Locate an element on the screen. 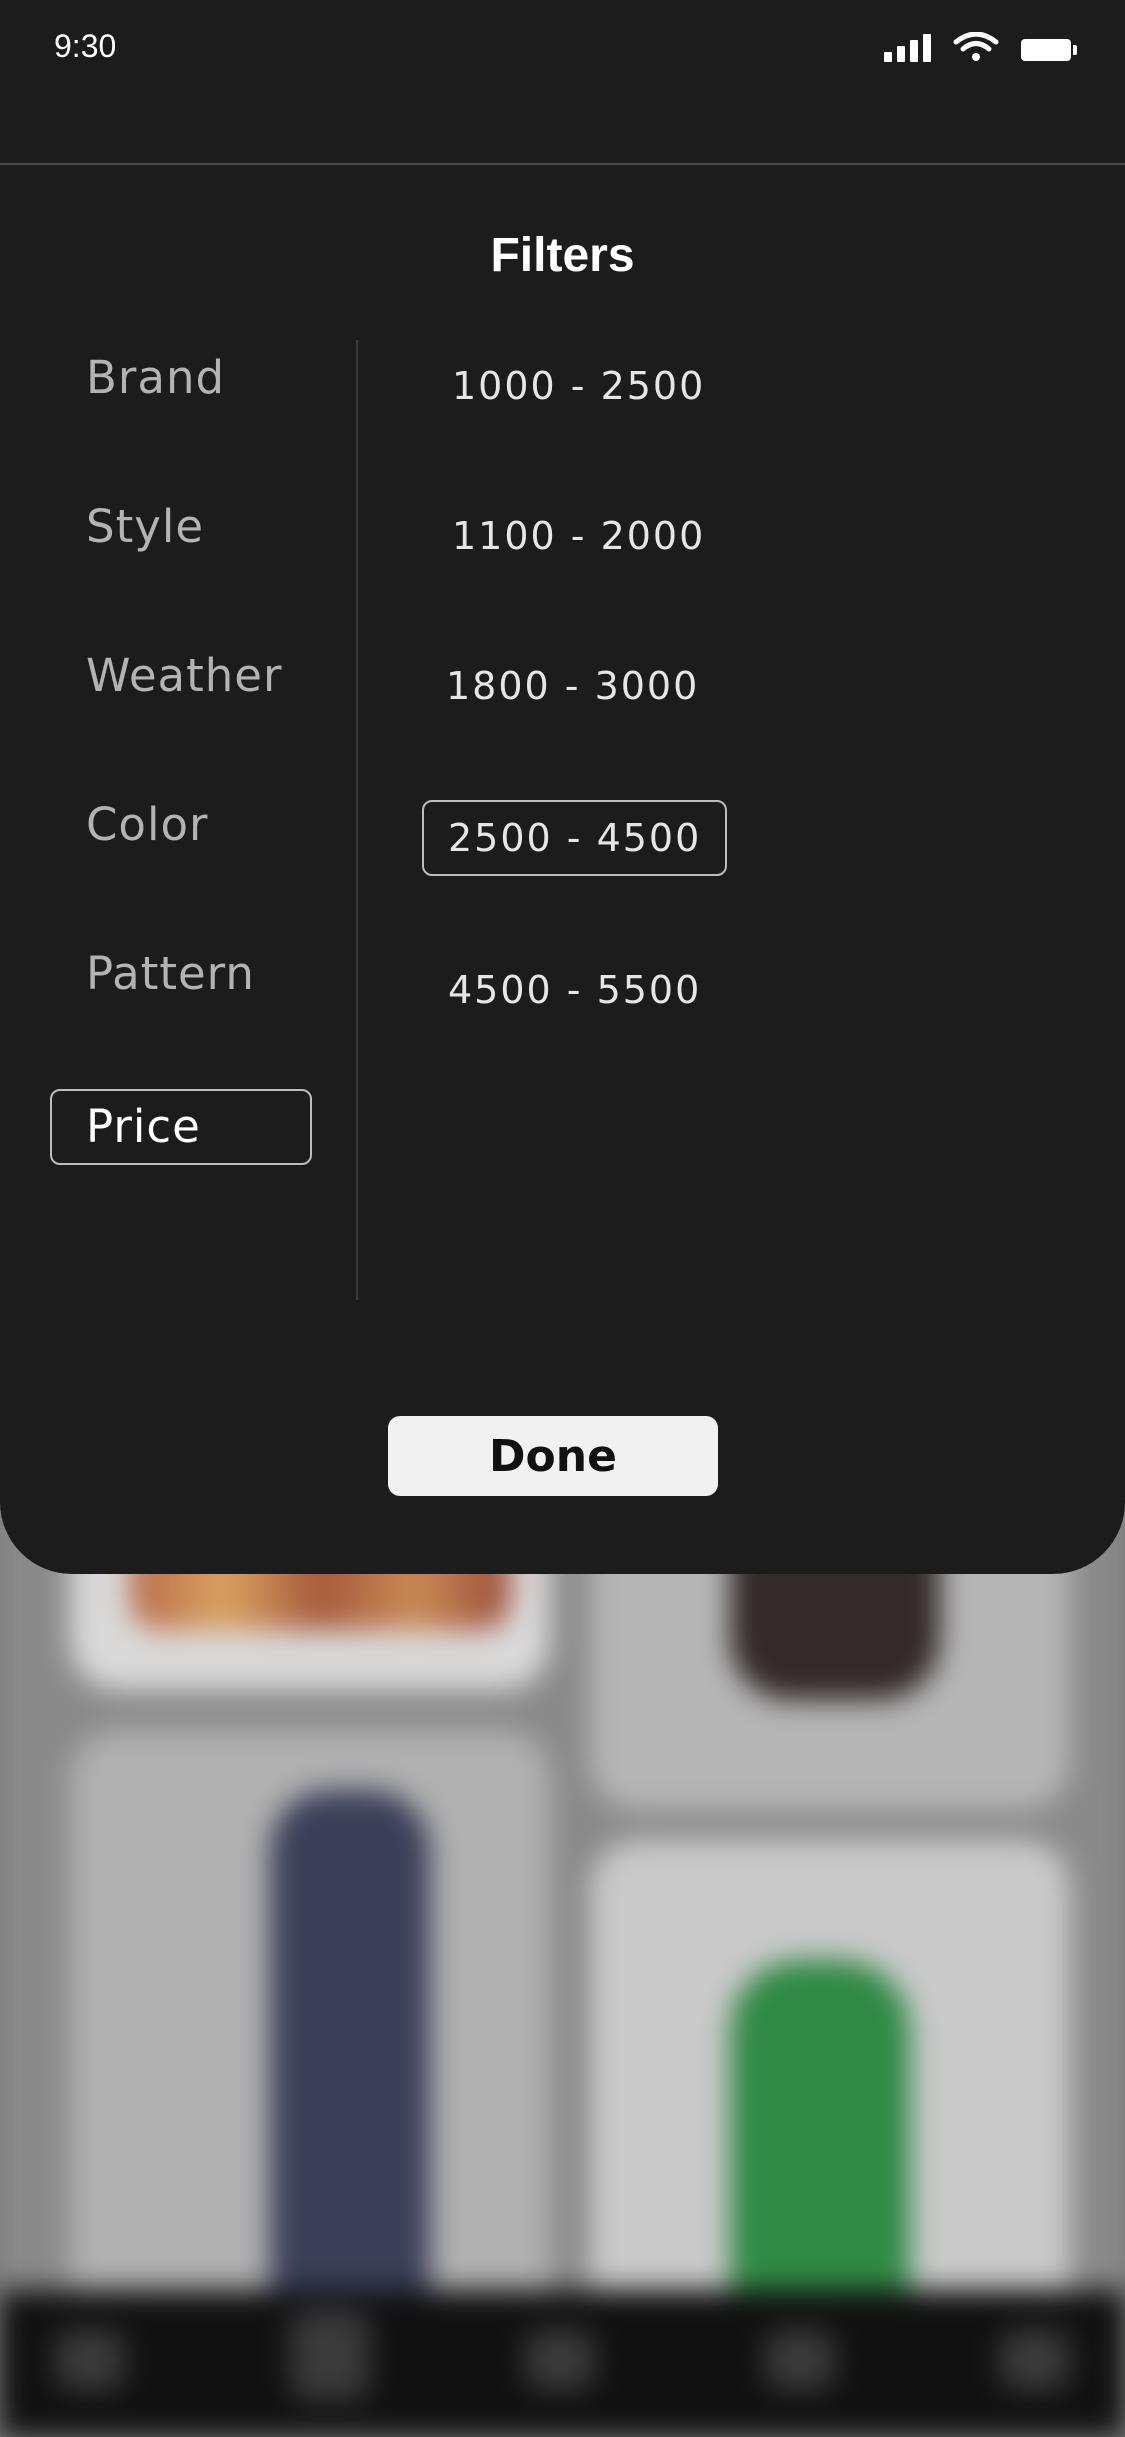 The height and width of the screenshot is (2437, 1125). battery-icon is located at coordinates (1049, 50).